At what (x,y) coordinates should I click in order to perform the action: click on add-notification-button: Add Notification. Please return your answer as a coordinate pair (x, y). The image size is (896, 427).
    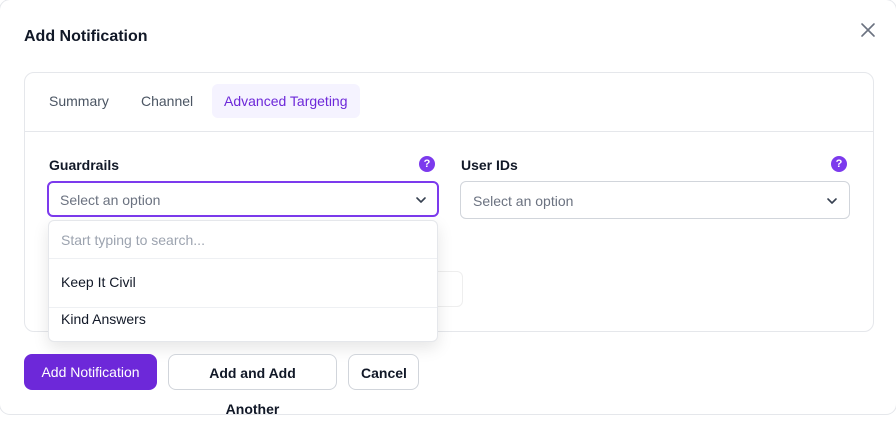
    Looking at the image, I should click on (90, 372).